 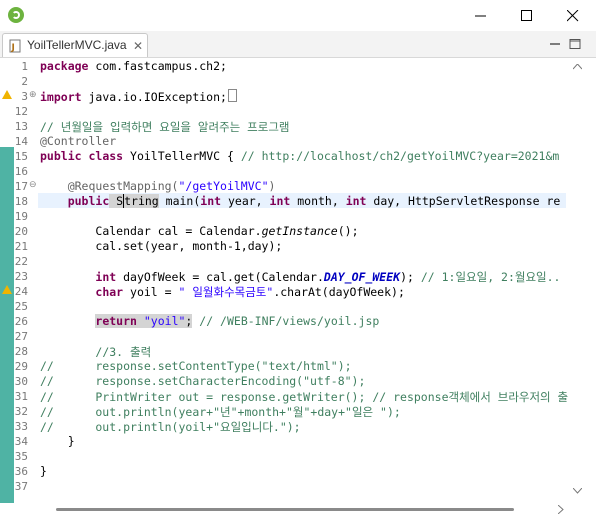 I want to click on line-number: 17, so click(x=21, y=186).